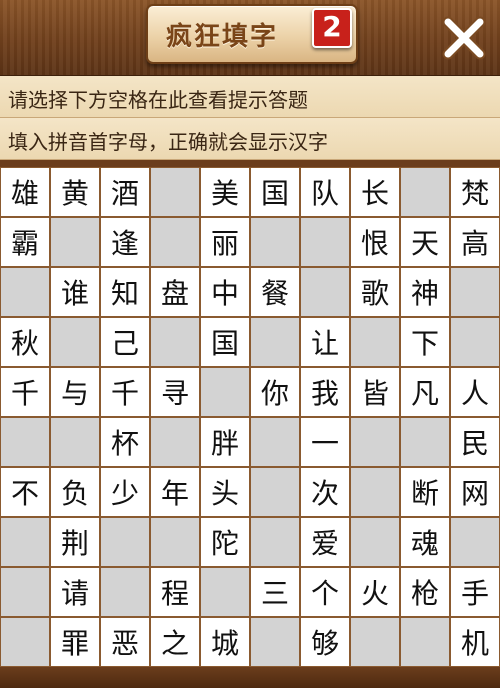 The height and width of the screenshot is (688, 500). What do you see at coordinates (75, 492) in the screenshot?
I see `grid-cell-filled: 负` at bounding box center [75, 492].